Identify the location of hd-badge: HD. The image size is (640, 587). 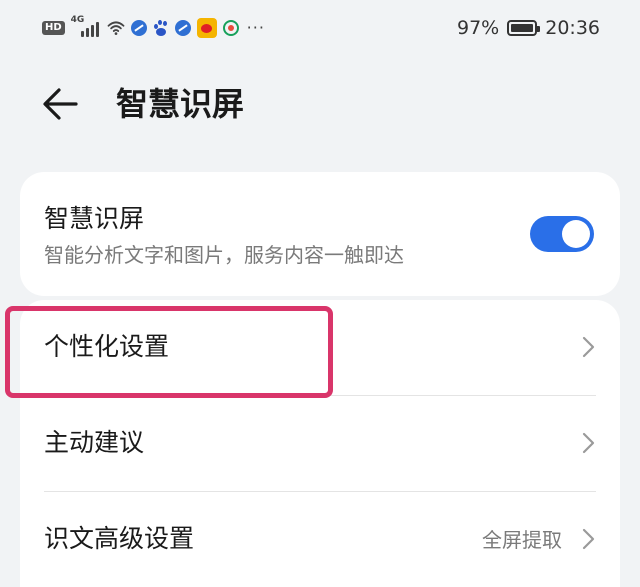
(53, 28).